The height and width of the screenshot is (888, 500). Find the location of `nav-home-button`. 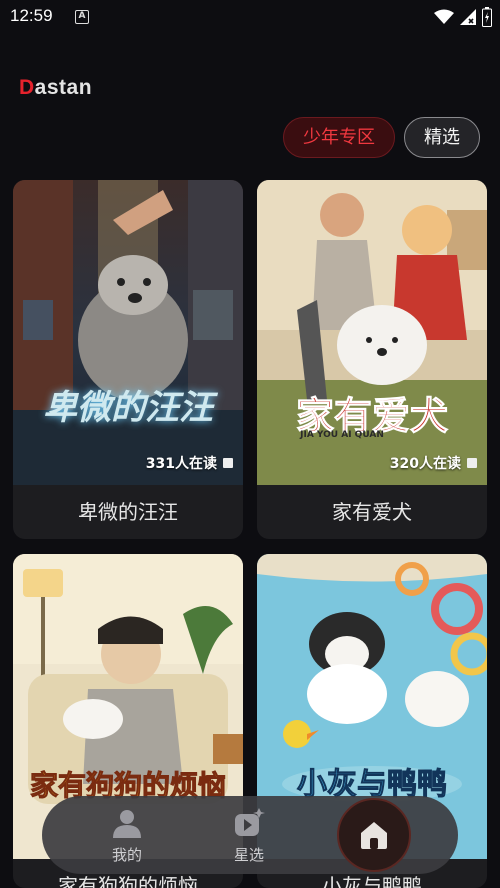

nav-home-button is located at coordinates (374, 835).